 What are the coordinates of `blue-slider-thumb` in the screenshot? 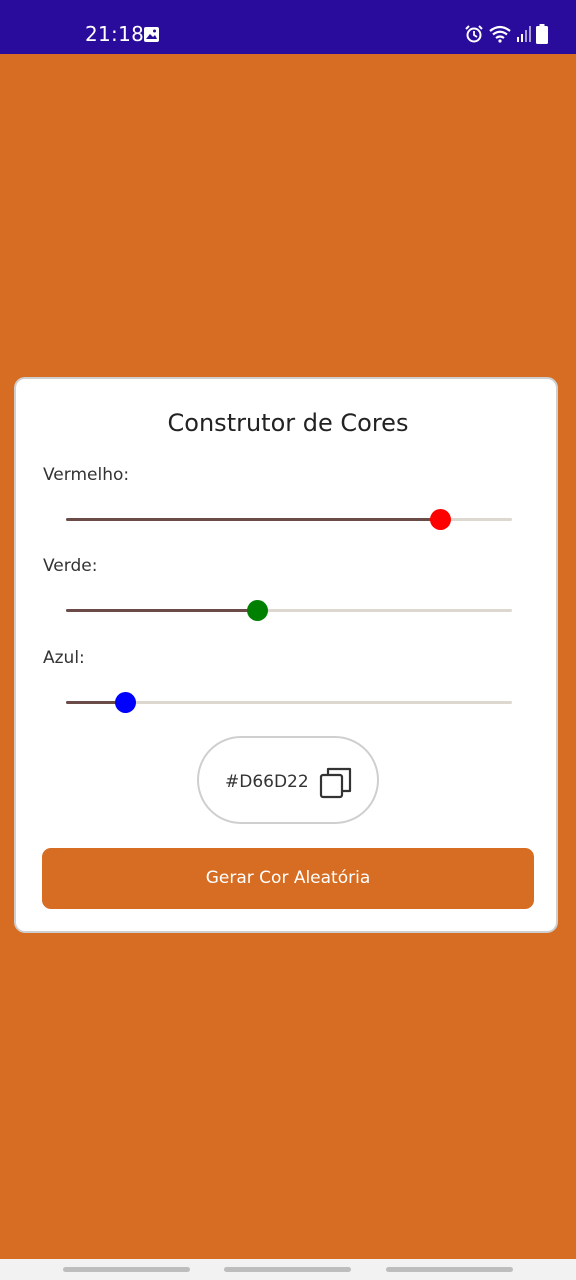 It's located at (126, 702).